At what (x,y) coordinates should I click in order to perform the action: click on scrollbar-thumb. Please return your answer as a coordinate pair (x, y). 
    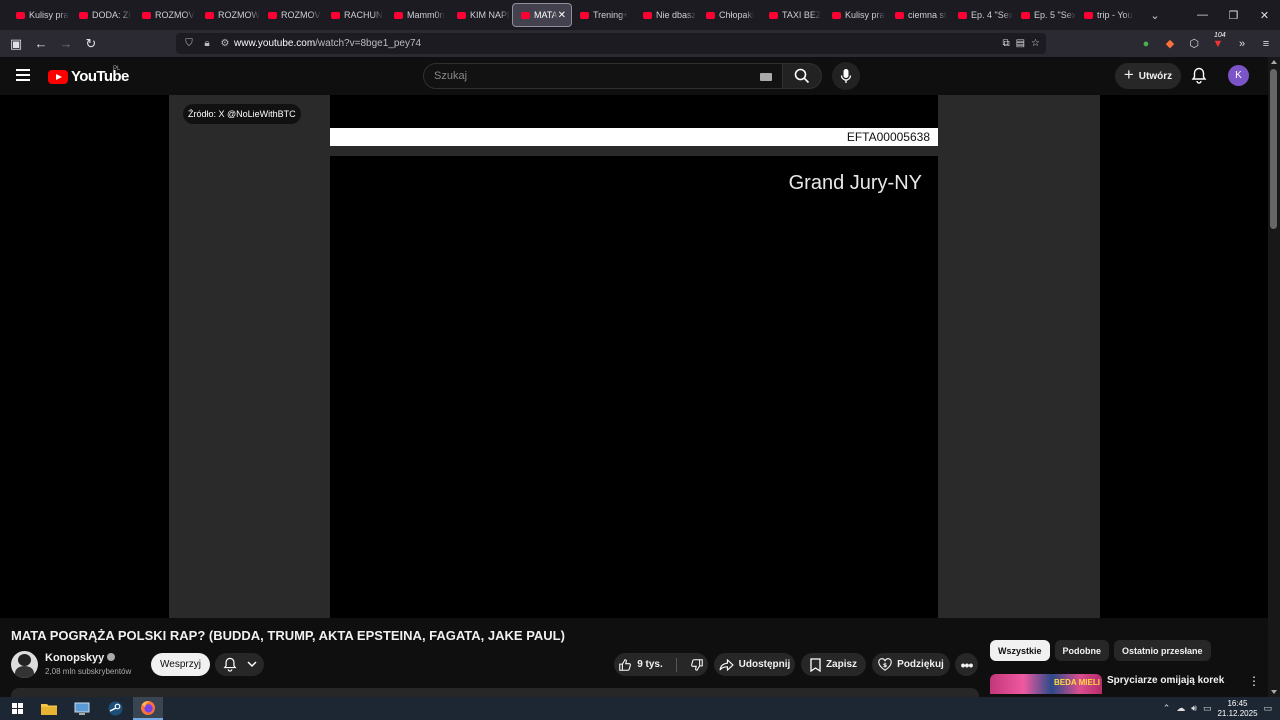
    Looking at the image, I should click on (1273, 149).